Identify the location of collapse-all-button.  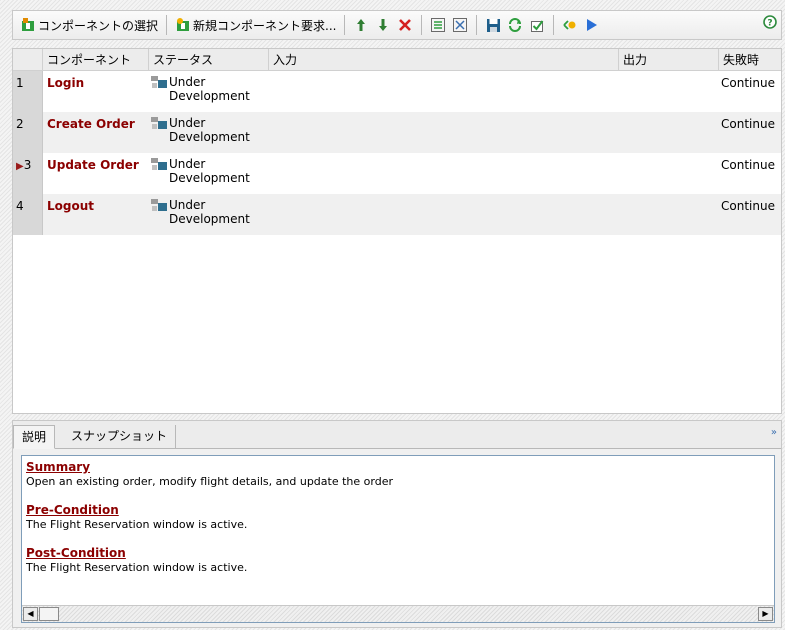
(460, 25).